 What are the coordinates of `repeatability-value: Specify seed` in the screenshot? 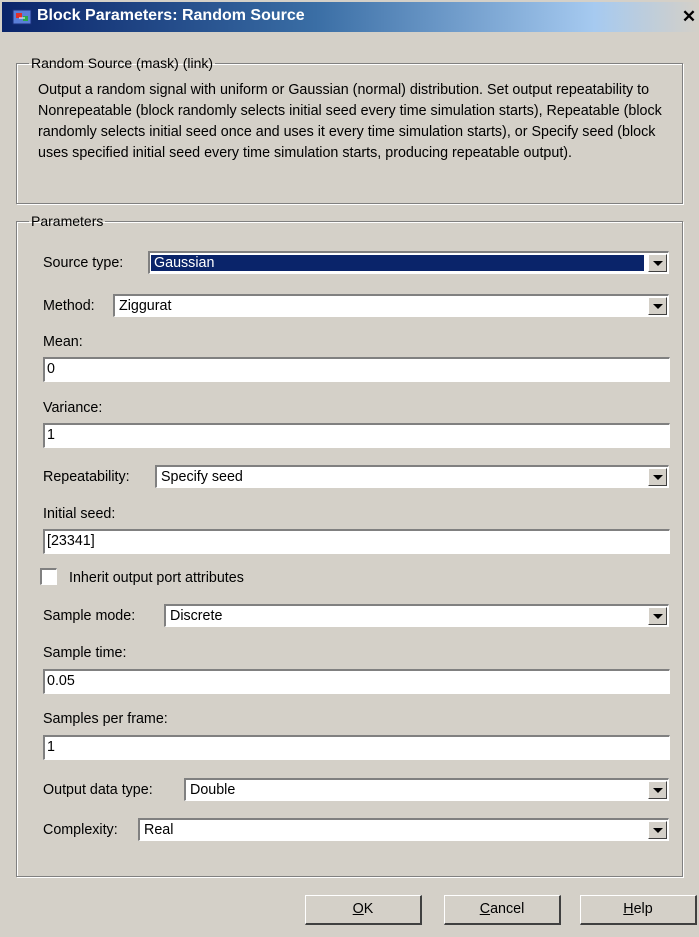 It's located at (202, 477).